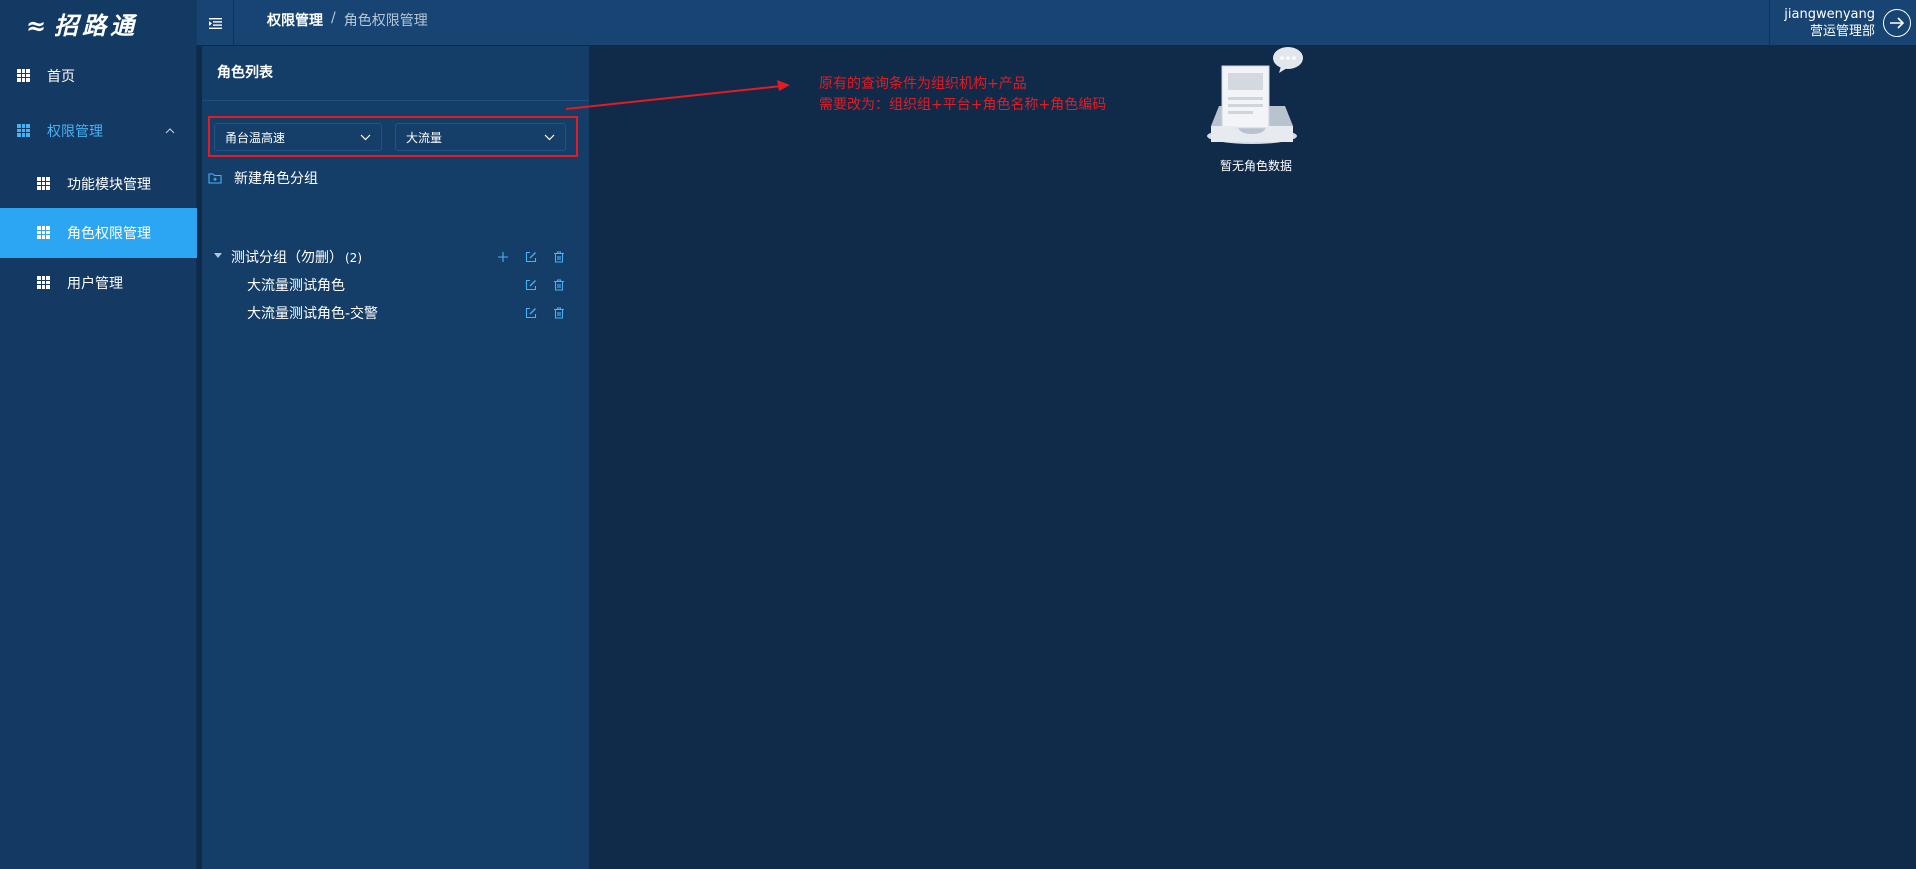 The image size is (1916, 869). Describe the element at coordinates (312, 313) in the screenshot. I see `role-name: 大流量测试角色-交警` at that location.